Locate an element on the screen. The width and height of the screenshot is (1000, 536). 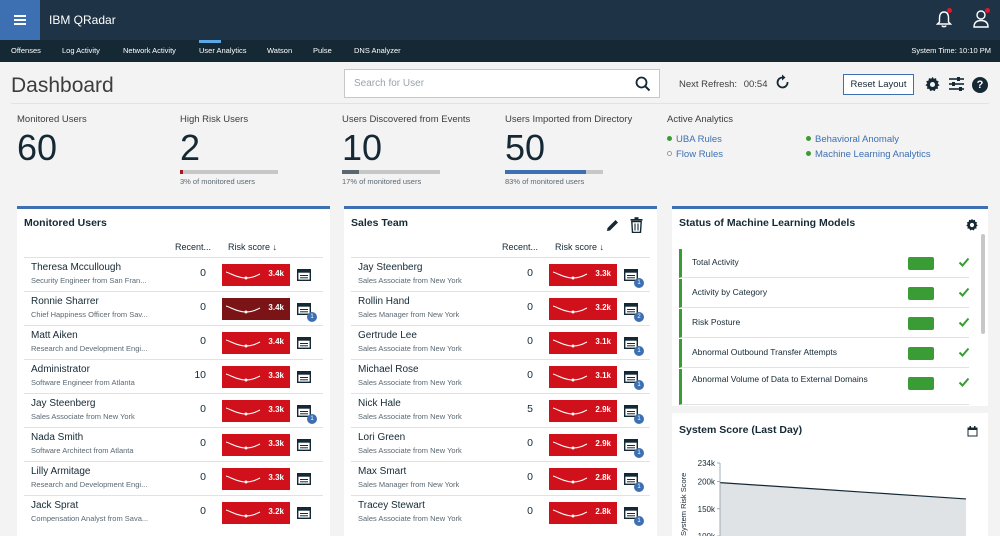
nav-item-pulse: Pulse is located at coordinates (322, 50).